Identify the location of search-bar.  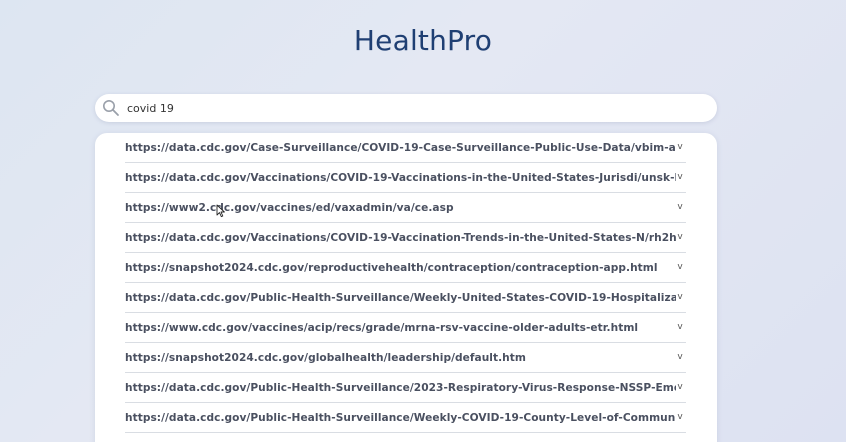
(406, 108).